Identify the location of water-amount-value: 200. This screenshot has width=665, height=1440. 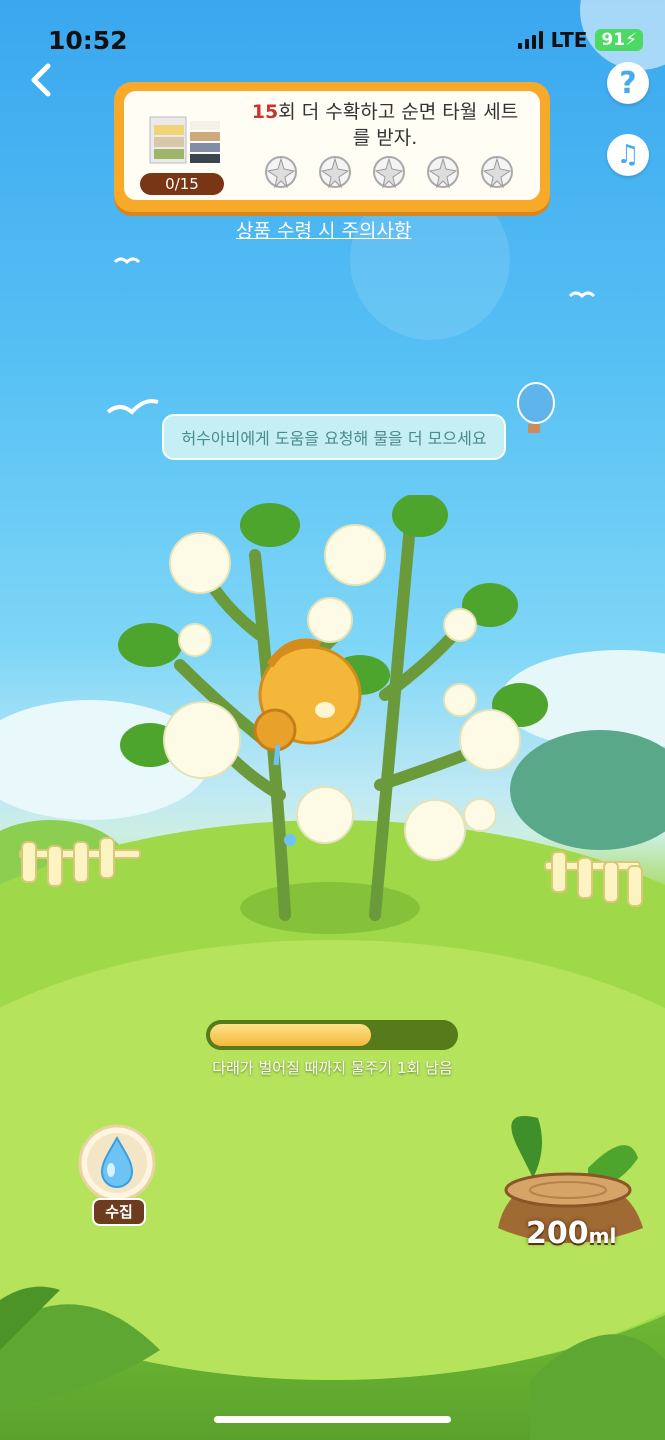
(557, 1233).